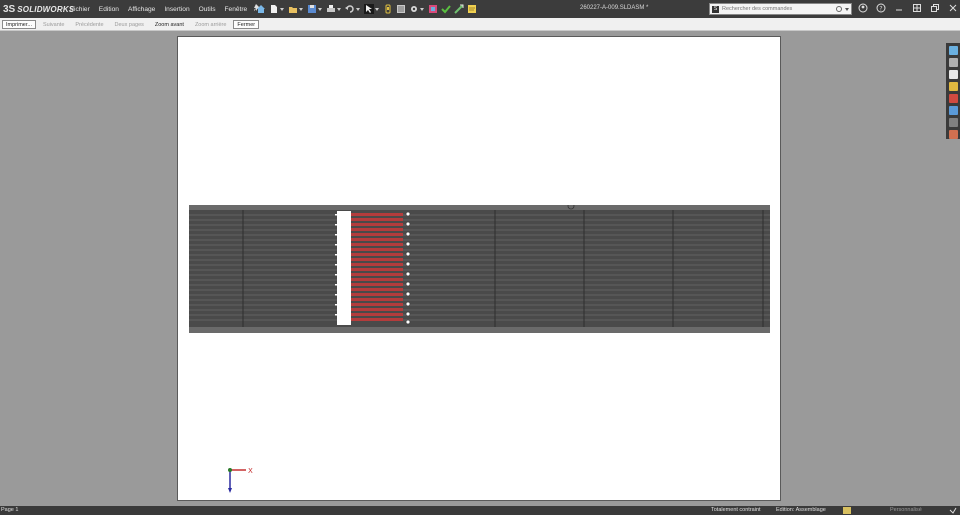 This screenshot has height=515, width=960. I want to click on help-icon: ?, so click(881, 9).